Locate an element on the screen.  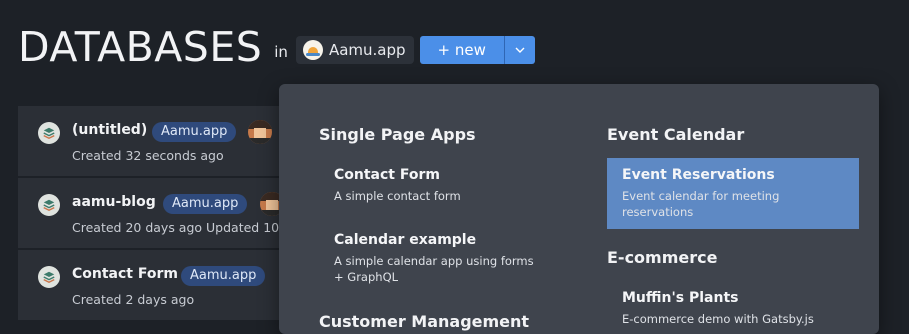
database-title: (untitled) is located at coordinates (109, 130).